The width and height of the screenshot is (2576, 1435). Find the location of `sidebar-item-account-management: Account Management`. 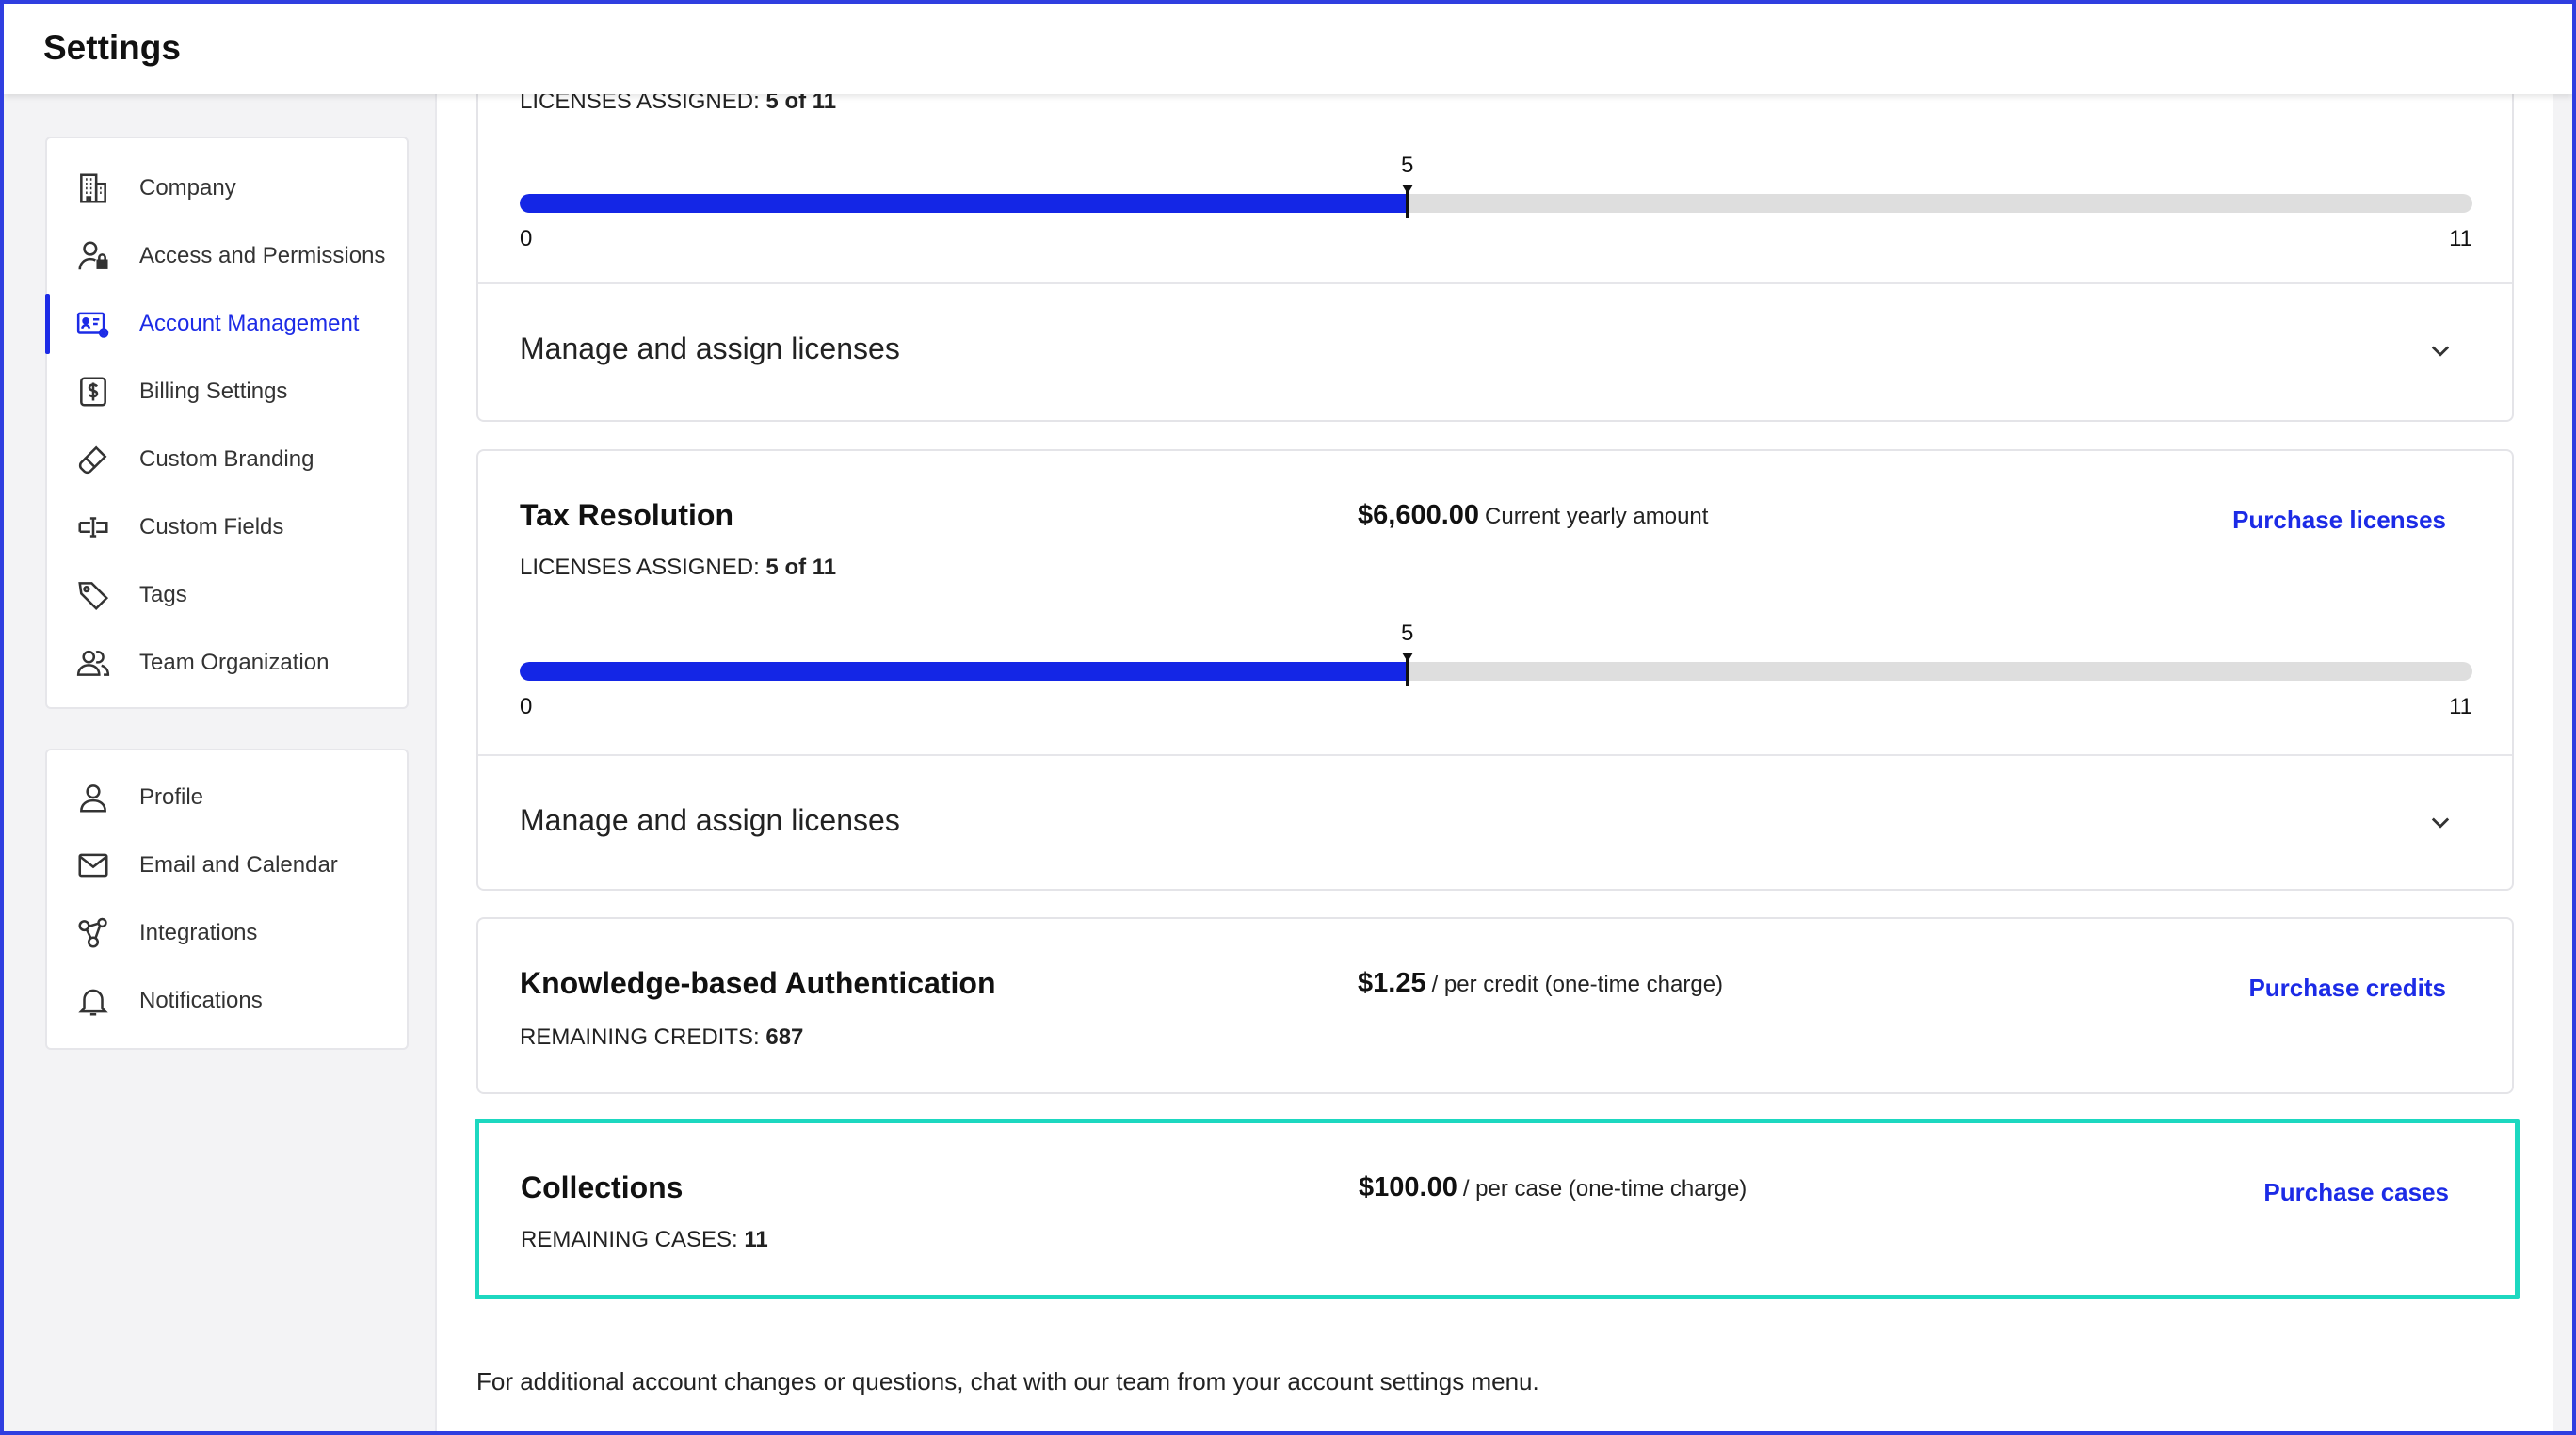

sidebar-item-account-management: Account Management is located at coordinates (226, 324).